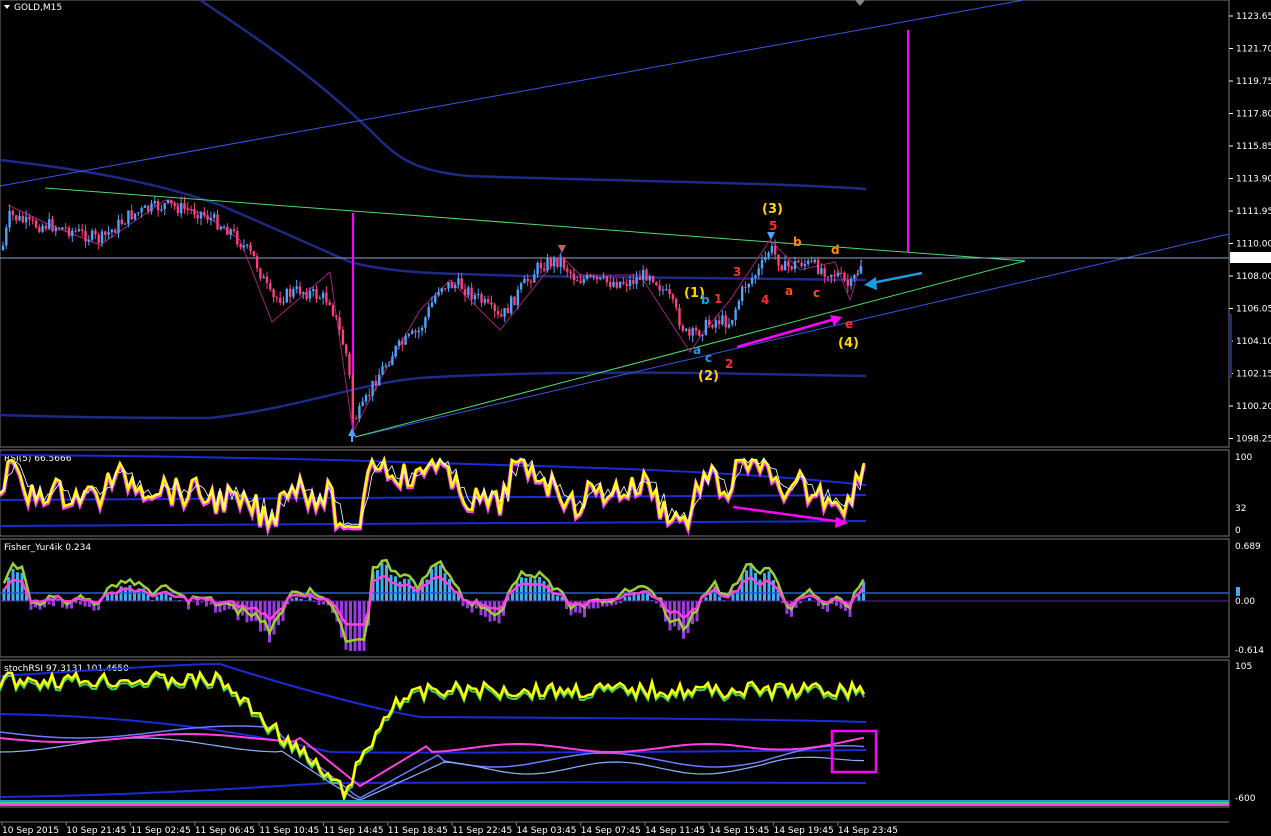 This screenshot has width=1271, height=836. Describe the element at coordinates (705, 300) in the screenshot. I see `subwave-b1: b` at that location.